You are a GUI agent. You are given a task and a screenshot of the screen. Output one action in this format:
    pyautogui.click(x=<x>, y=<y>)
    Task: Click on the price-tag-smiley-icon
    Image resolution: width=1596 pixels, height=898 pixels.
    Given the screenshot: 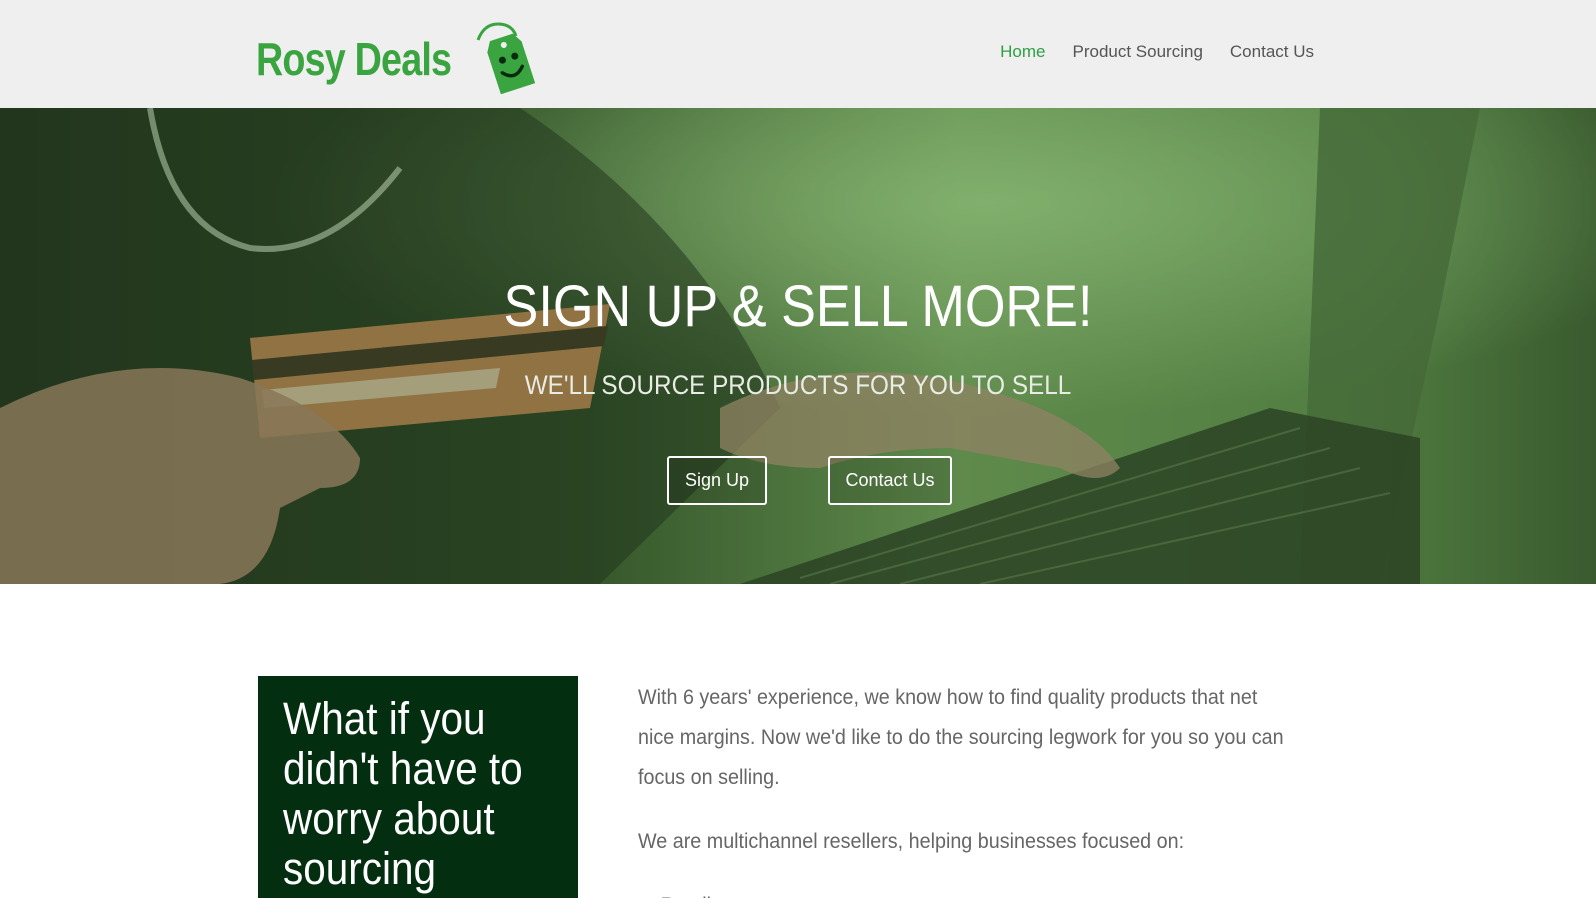 What is the action you would take?
    pyautogui.click(x=506, y=58)
    